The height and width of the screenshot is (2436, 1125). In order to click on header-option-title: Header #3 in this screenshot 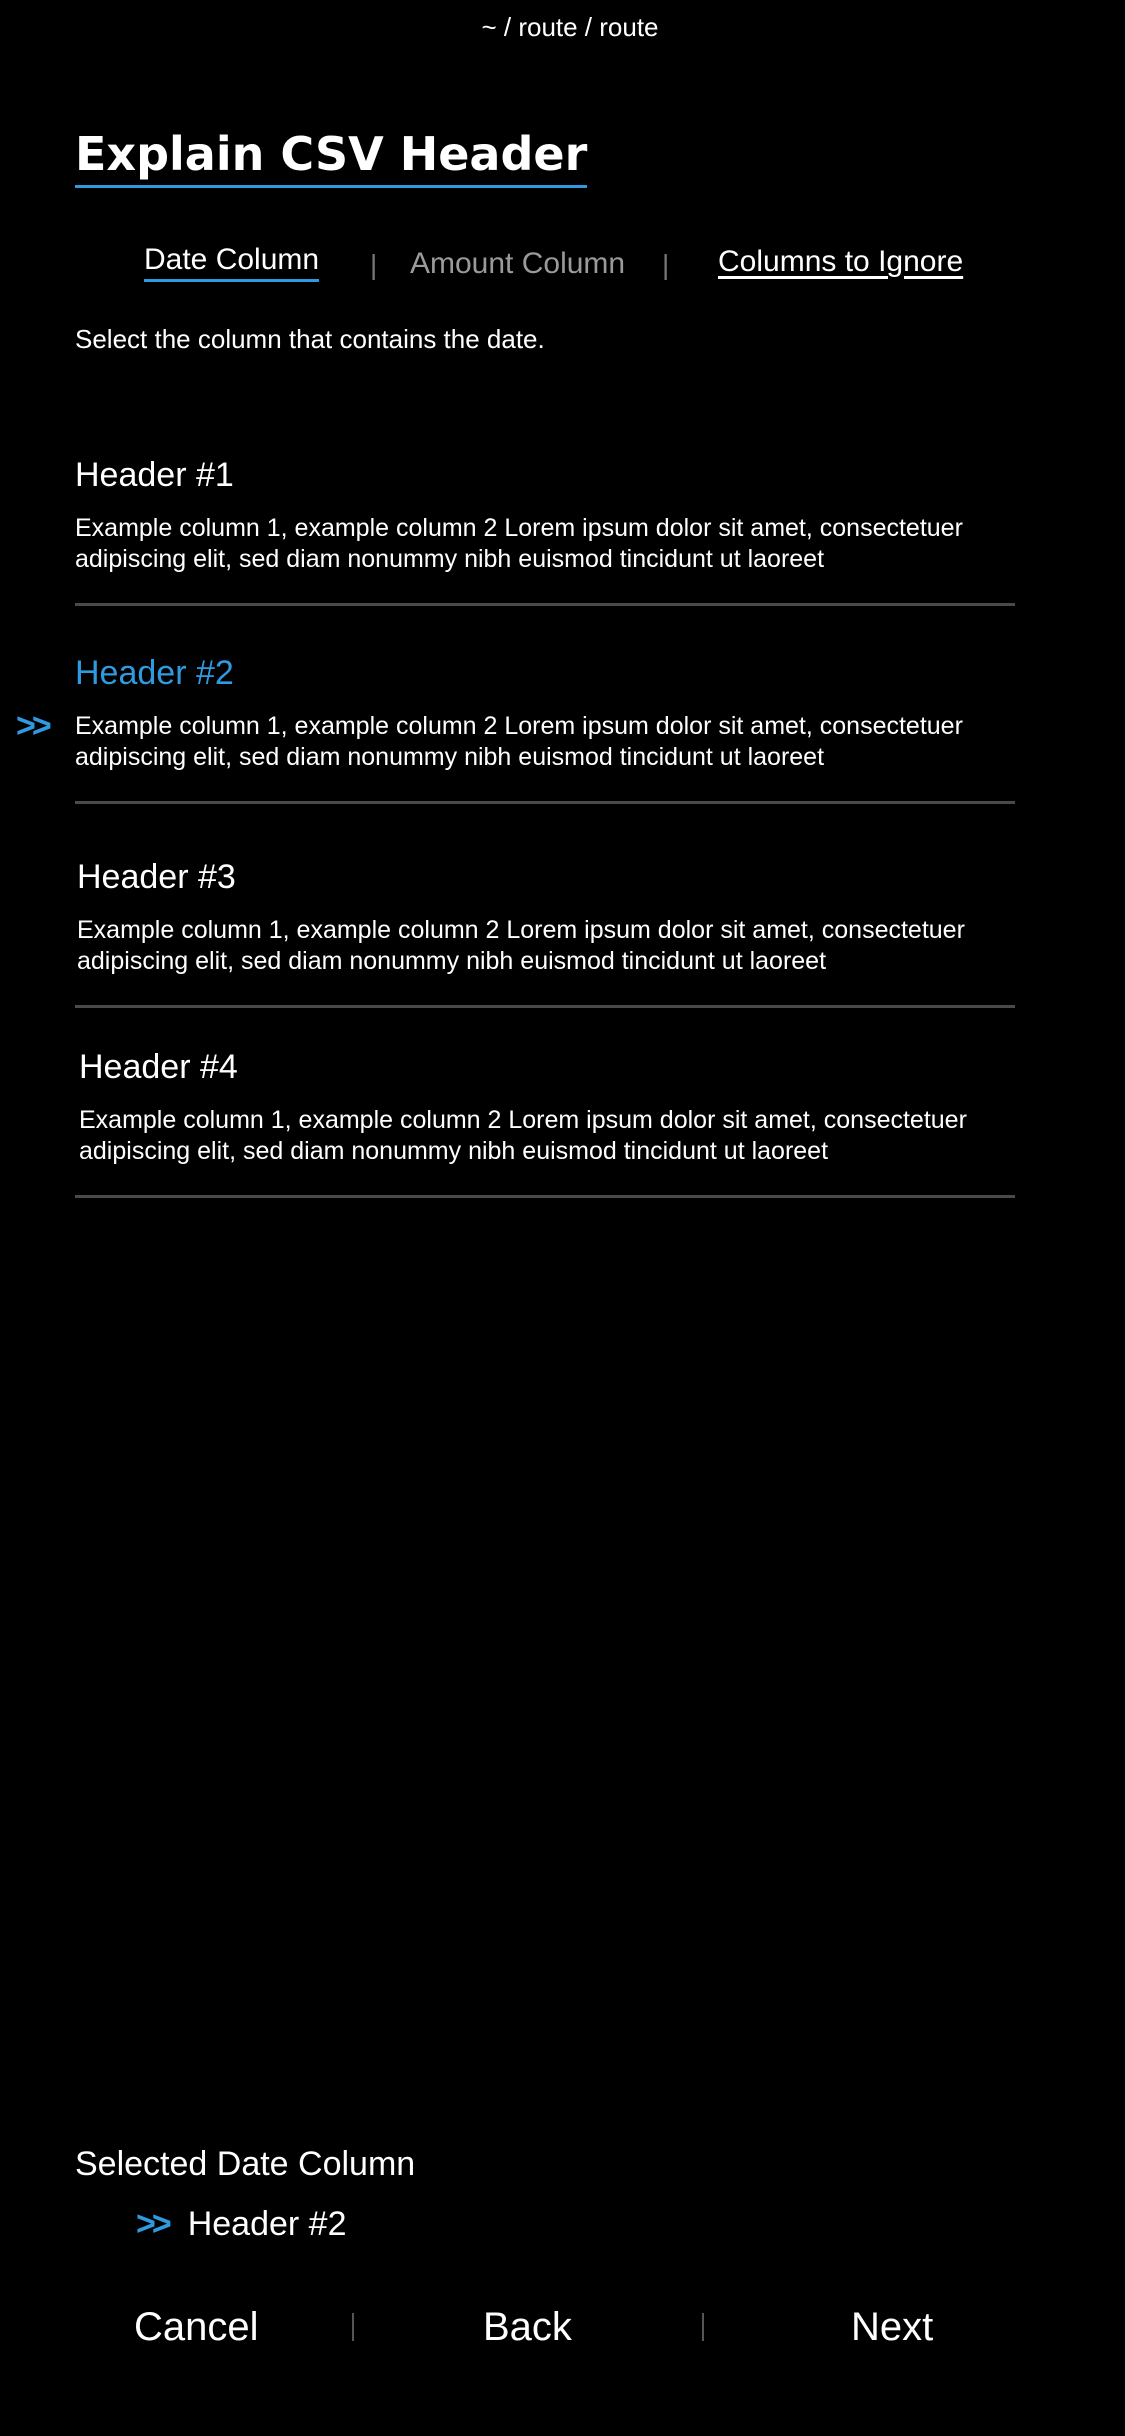, I will do `click(156, 877)`.